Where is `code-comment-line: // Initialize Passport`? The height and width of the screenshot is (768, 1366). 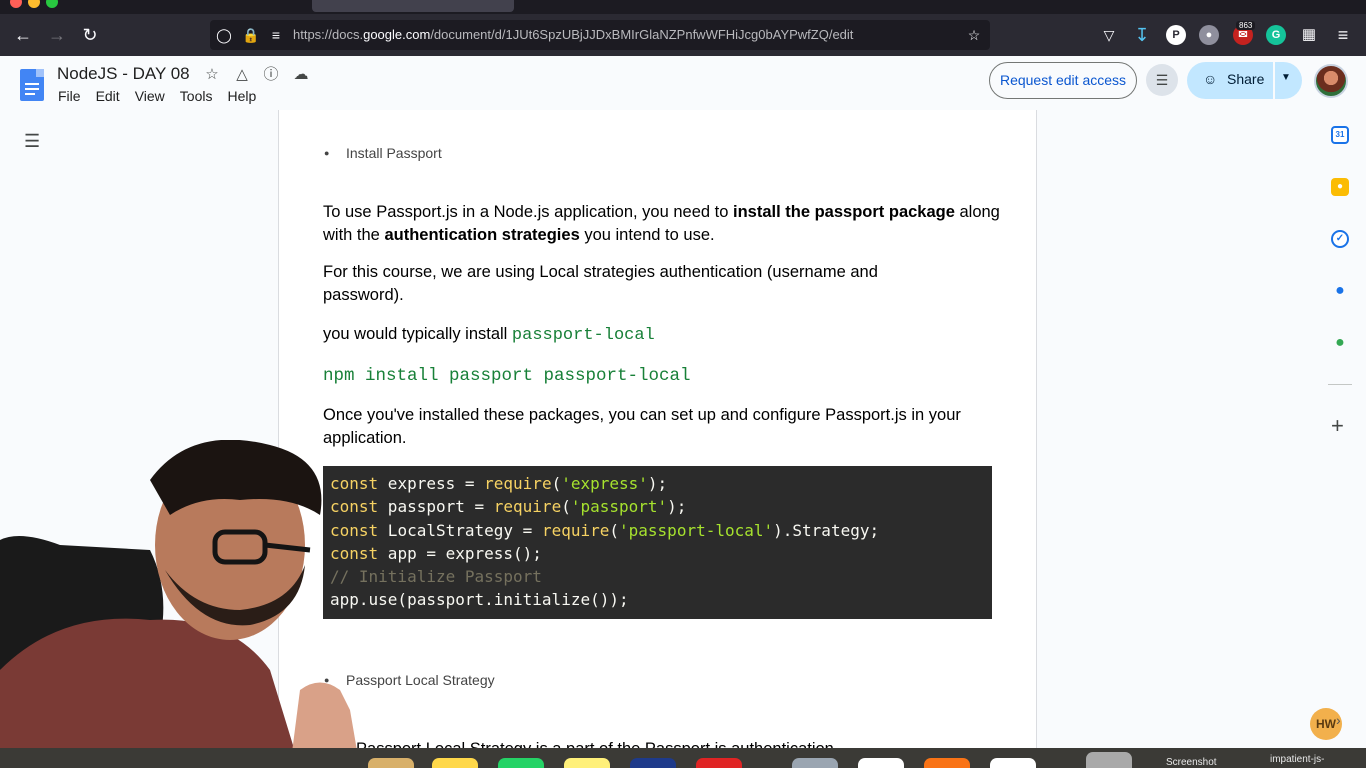
code-comment-line: // Initialize Passport is located at coordinates (436, 577).